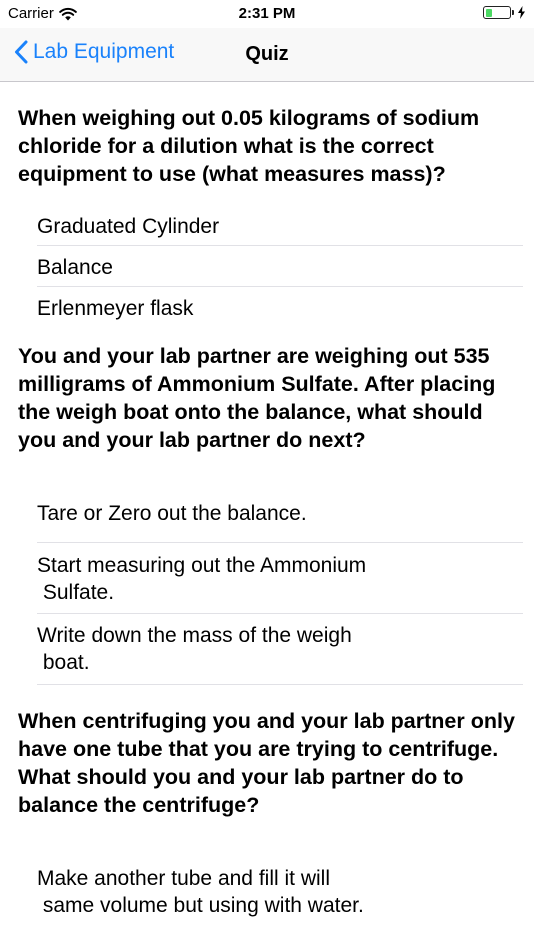  Describe the element at coordinates (280, 649) in the screenshot. I see `answer-option: Write down the mass of the weigh boat.` at that location.